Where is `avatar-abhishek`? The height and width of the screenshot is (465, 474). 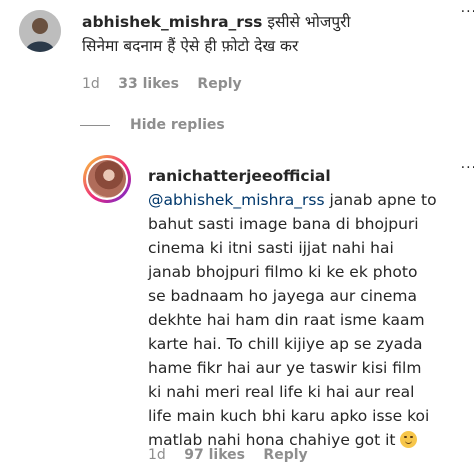 avatar-abhishek is located at coordinates (40, 31).